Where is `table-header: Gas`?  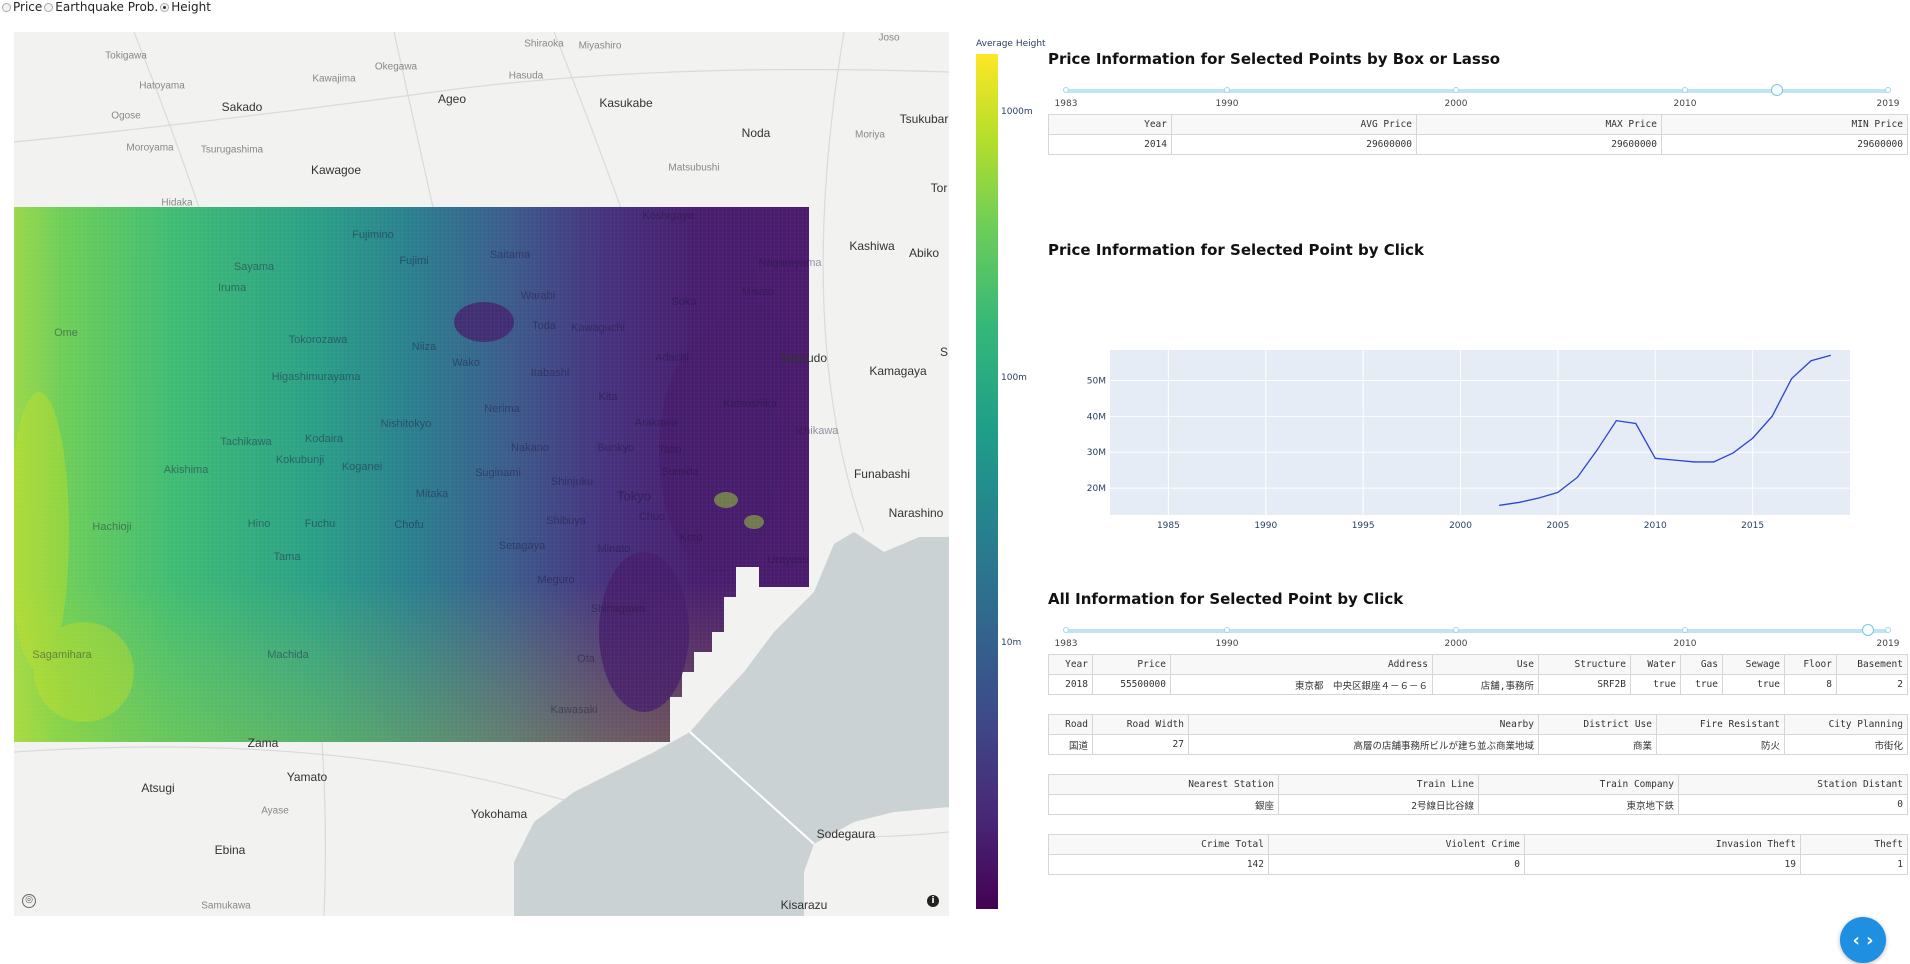 table-header: Gas is located at coordinates (1701, 664).